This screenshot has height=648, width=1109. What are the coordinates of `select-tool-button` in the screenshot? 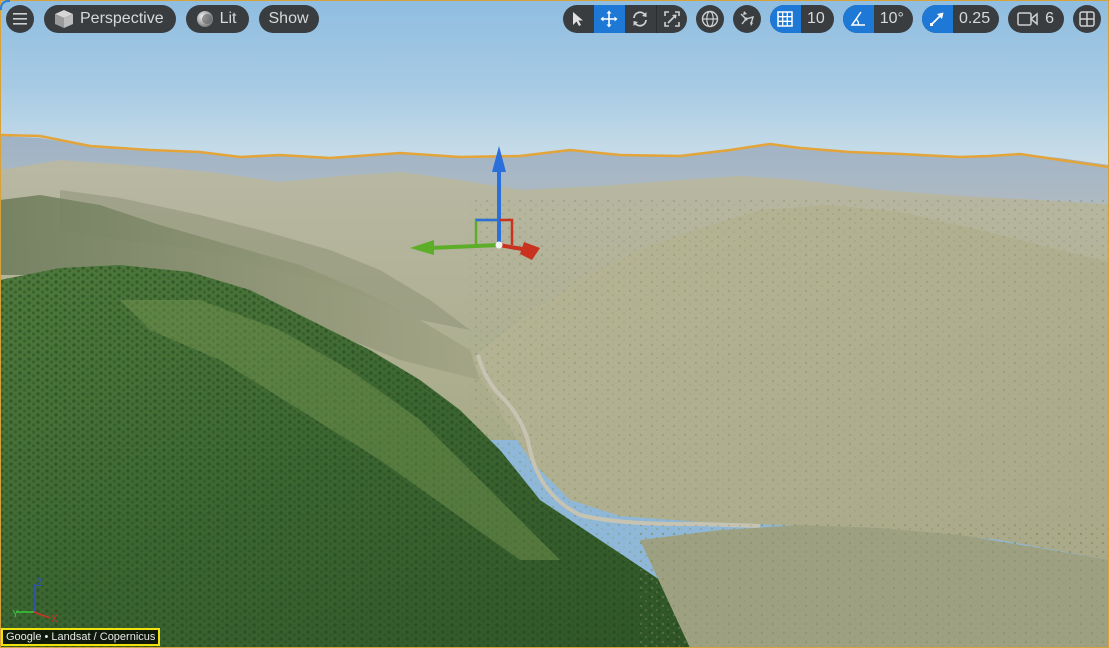 It's located at (578, 19).